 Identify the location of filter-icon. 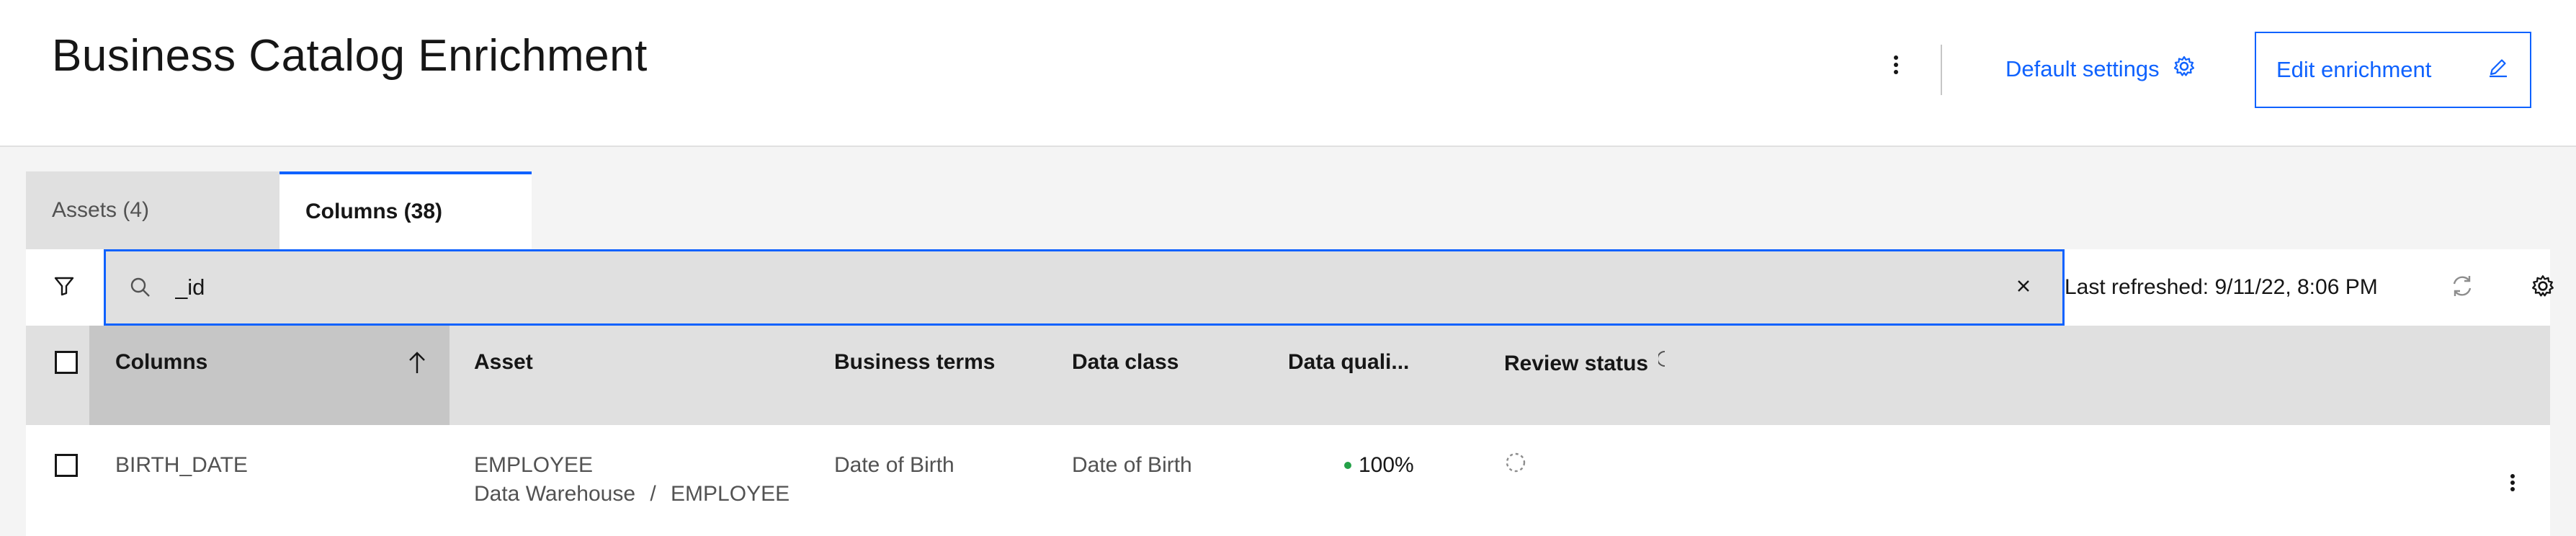
(64, 287).